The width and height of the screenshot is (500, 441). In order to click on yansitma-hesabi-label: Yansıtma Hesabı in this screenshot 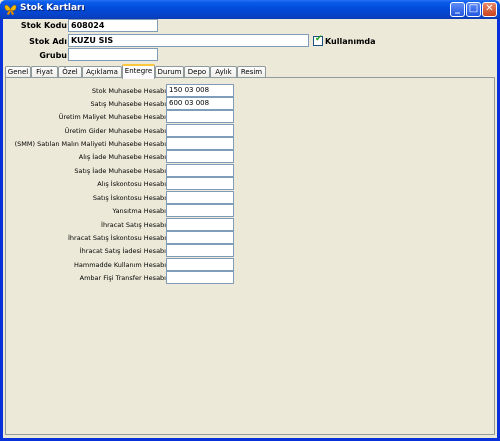, I will do `click(139, 211)`.